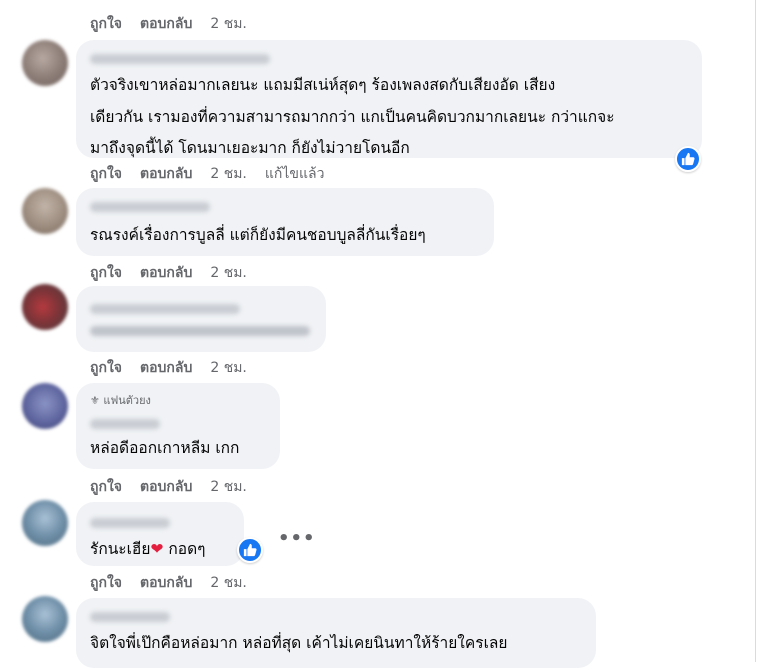 The image size is (762, 668). I want to click on blurred-comment-text, so click(200, 331).